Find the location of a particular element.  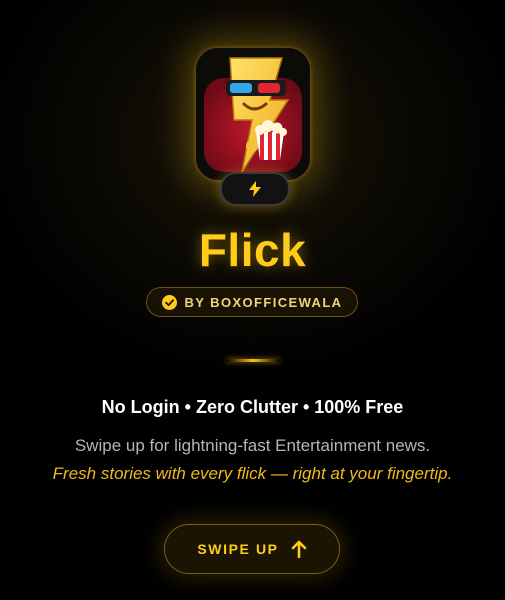

app-title: Flick is located at coordinates (252, 250).